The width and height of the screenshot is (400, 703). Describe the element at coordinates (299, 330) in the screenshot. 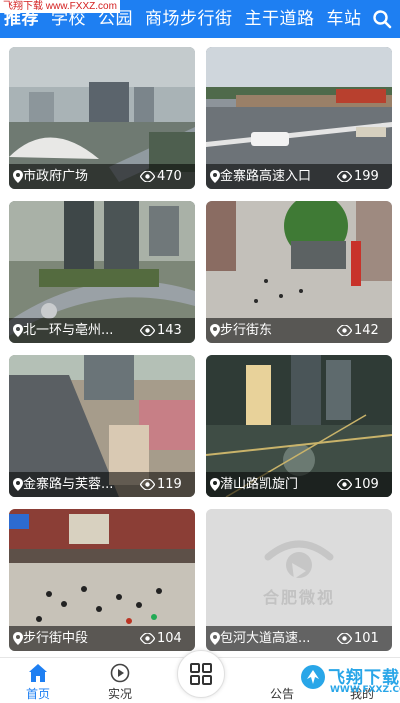

I see `camera-caption: 步行街东 142` at that location.